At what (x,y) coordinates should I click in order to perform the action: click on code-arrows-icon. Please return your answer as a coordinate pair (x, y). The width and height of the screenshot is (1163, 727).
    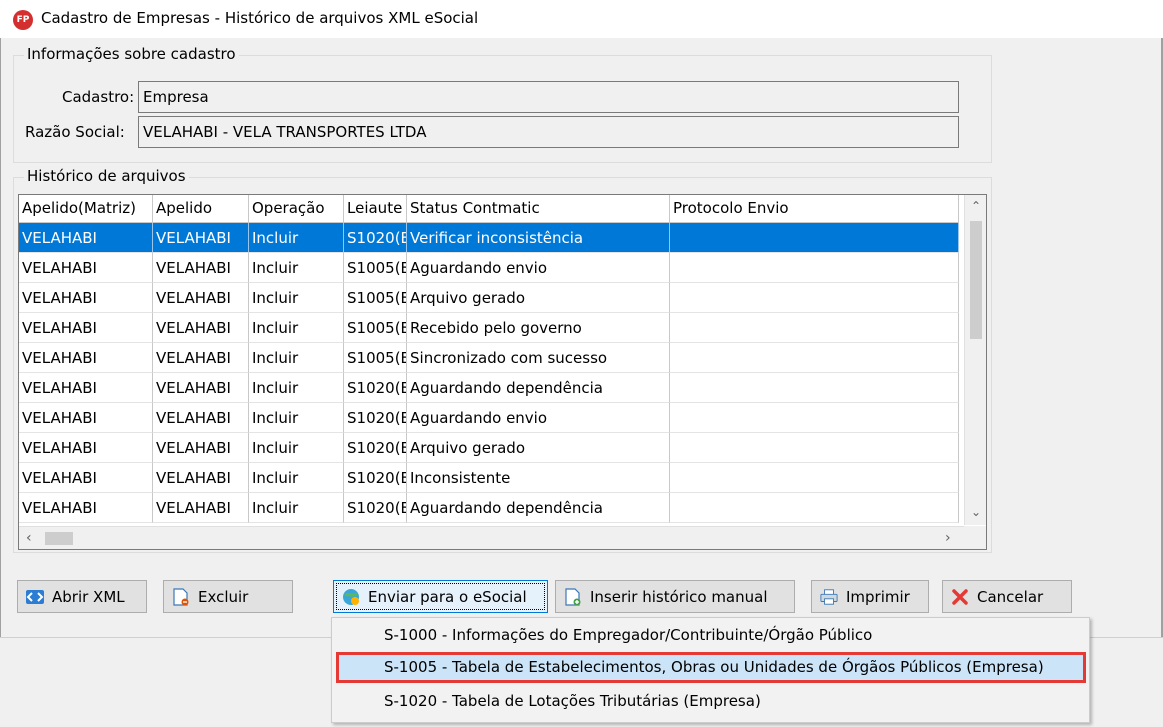
    Looking at the image, I should click on (35, 597).